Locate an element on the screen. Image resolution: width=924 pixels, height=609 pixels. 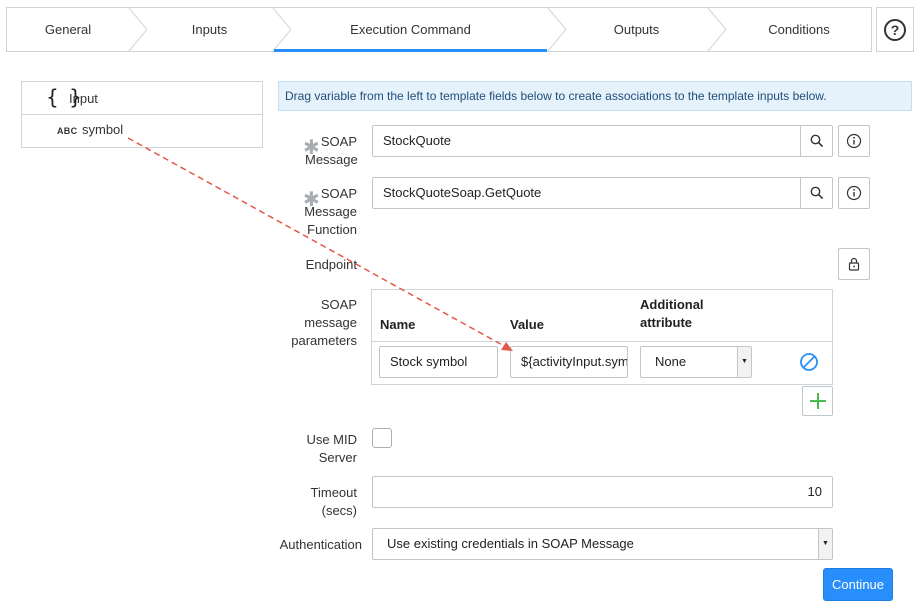
lock-icon is located at coordinates (854, 264).